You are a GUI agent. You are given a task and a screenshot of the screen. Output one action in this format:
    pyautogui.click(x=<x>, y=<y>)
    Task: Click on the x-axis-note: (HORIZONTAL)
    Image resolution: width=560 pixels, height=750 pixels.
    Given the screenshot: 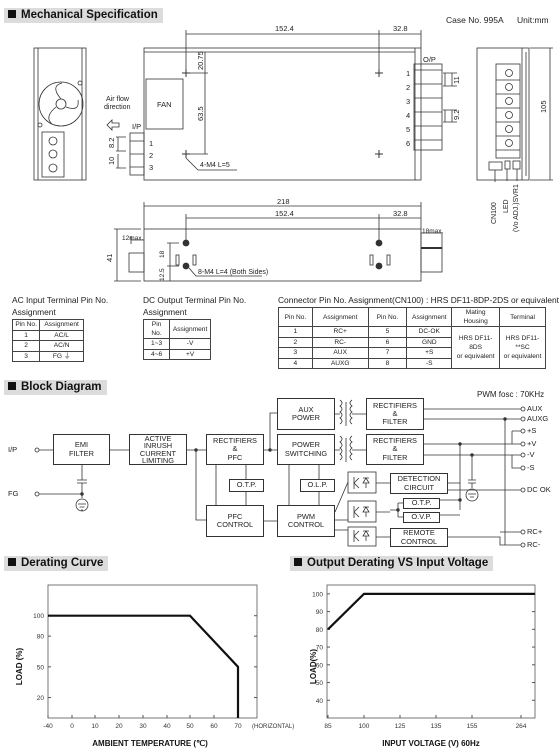 What is the action you would take?
    pyautogui.click(x=273, y=727)
    